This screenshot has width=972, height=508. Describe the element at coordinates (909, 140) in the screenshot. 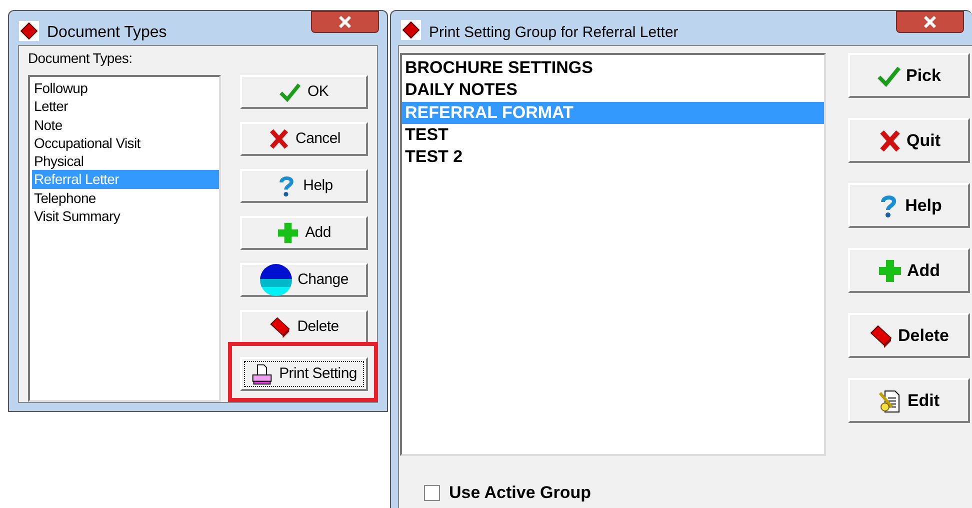

I see `action-button: Quit` at that location.